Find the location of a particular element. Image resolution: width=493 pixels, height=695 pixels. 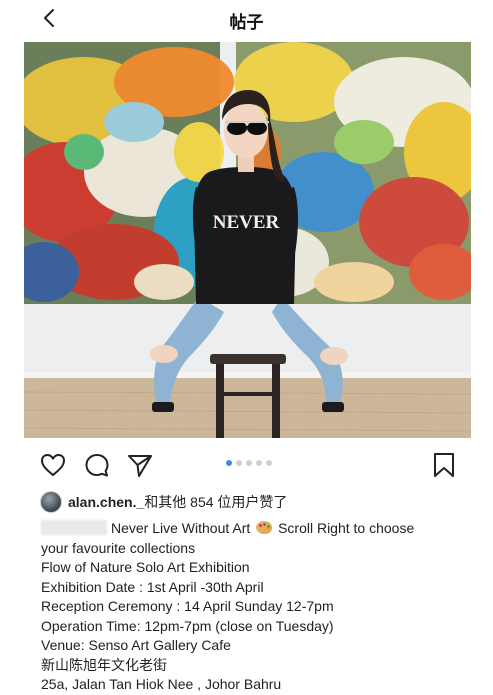

send-icon is located at coordinates (140, 466).